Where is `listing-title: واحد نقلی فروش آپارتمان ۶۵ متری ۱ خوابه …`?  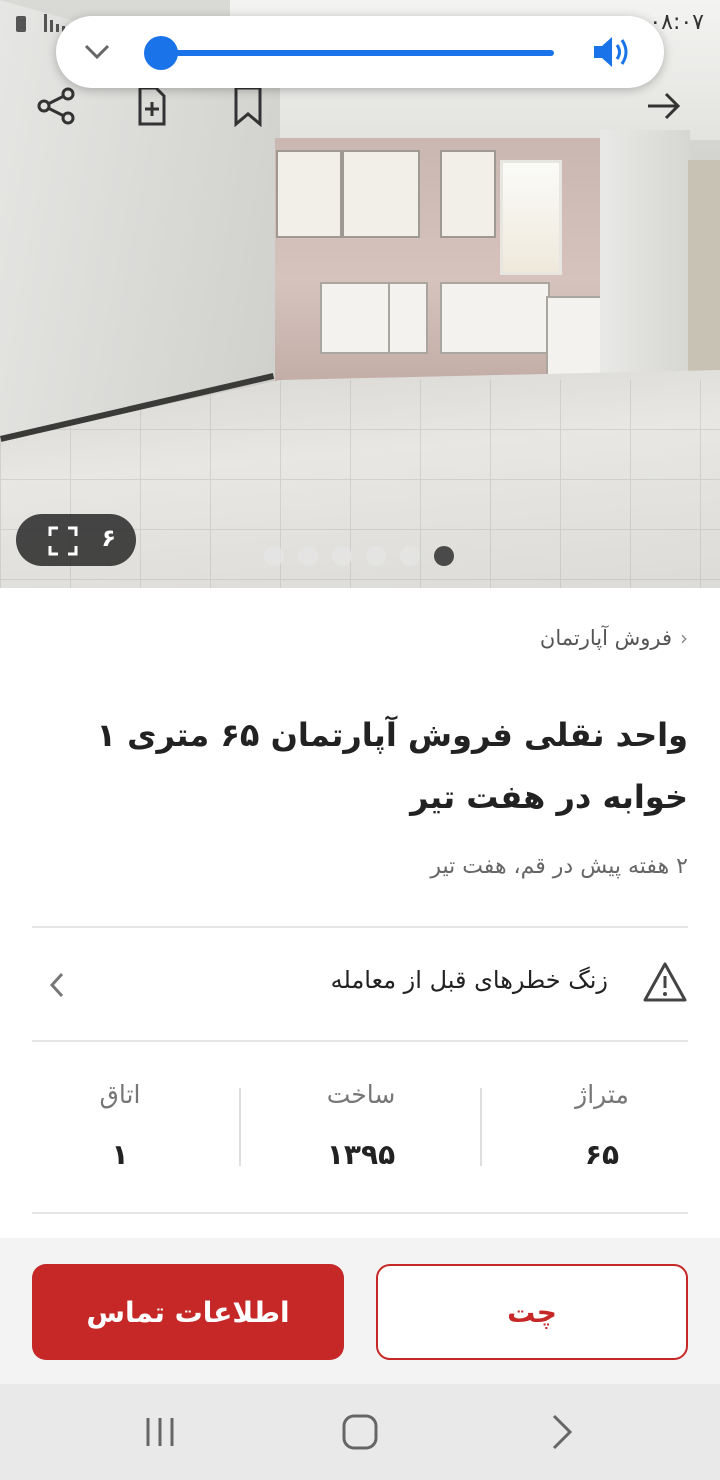 listing-title: واحد نقلی فروش آپارتمان ۶۵ متری ۱ خوابه … is located at coordinates (392, 766).